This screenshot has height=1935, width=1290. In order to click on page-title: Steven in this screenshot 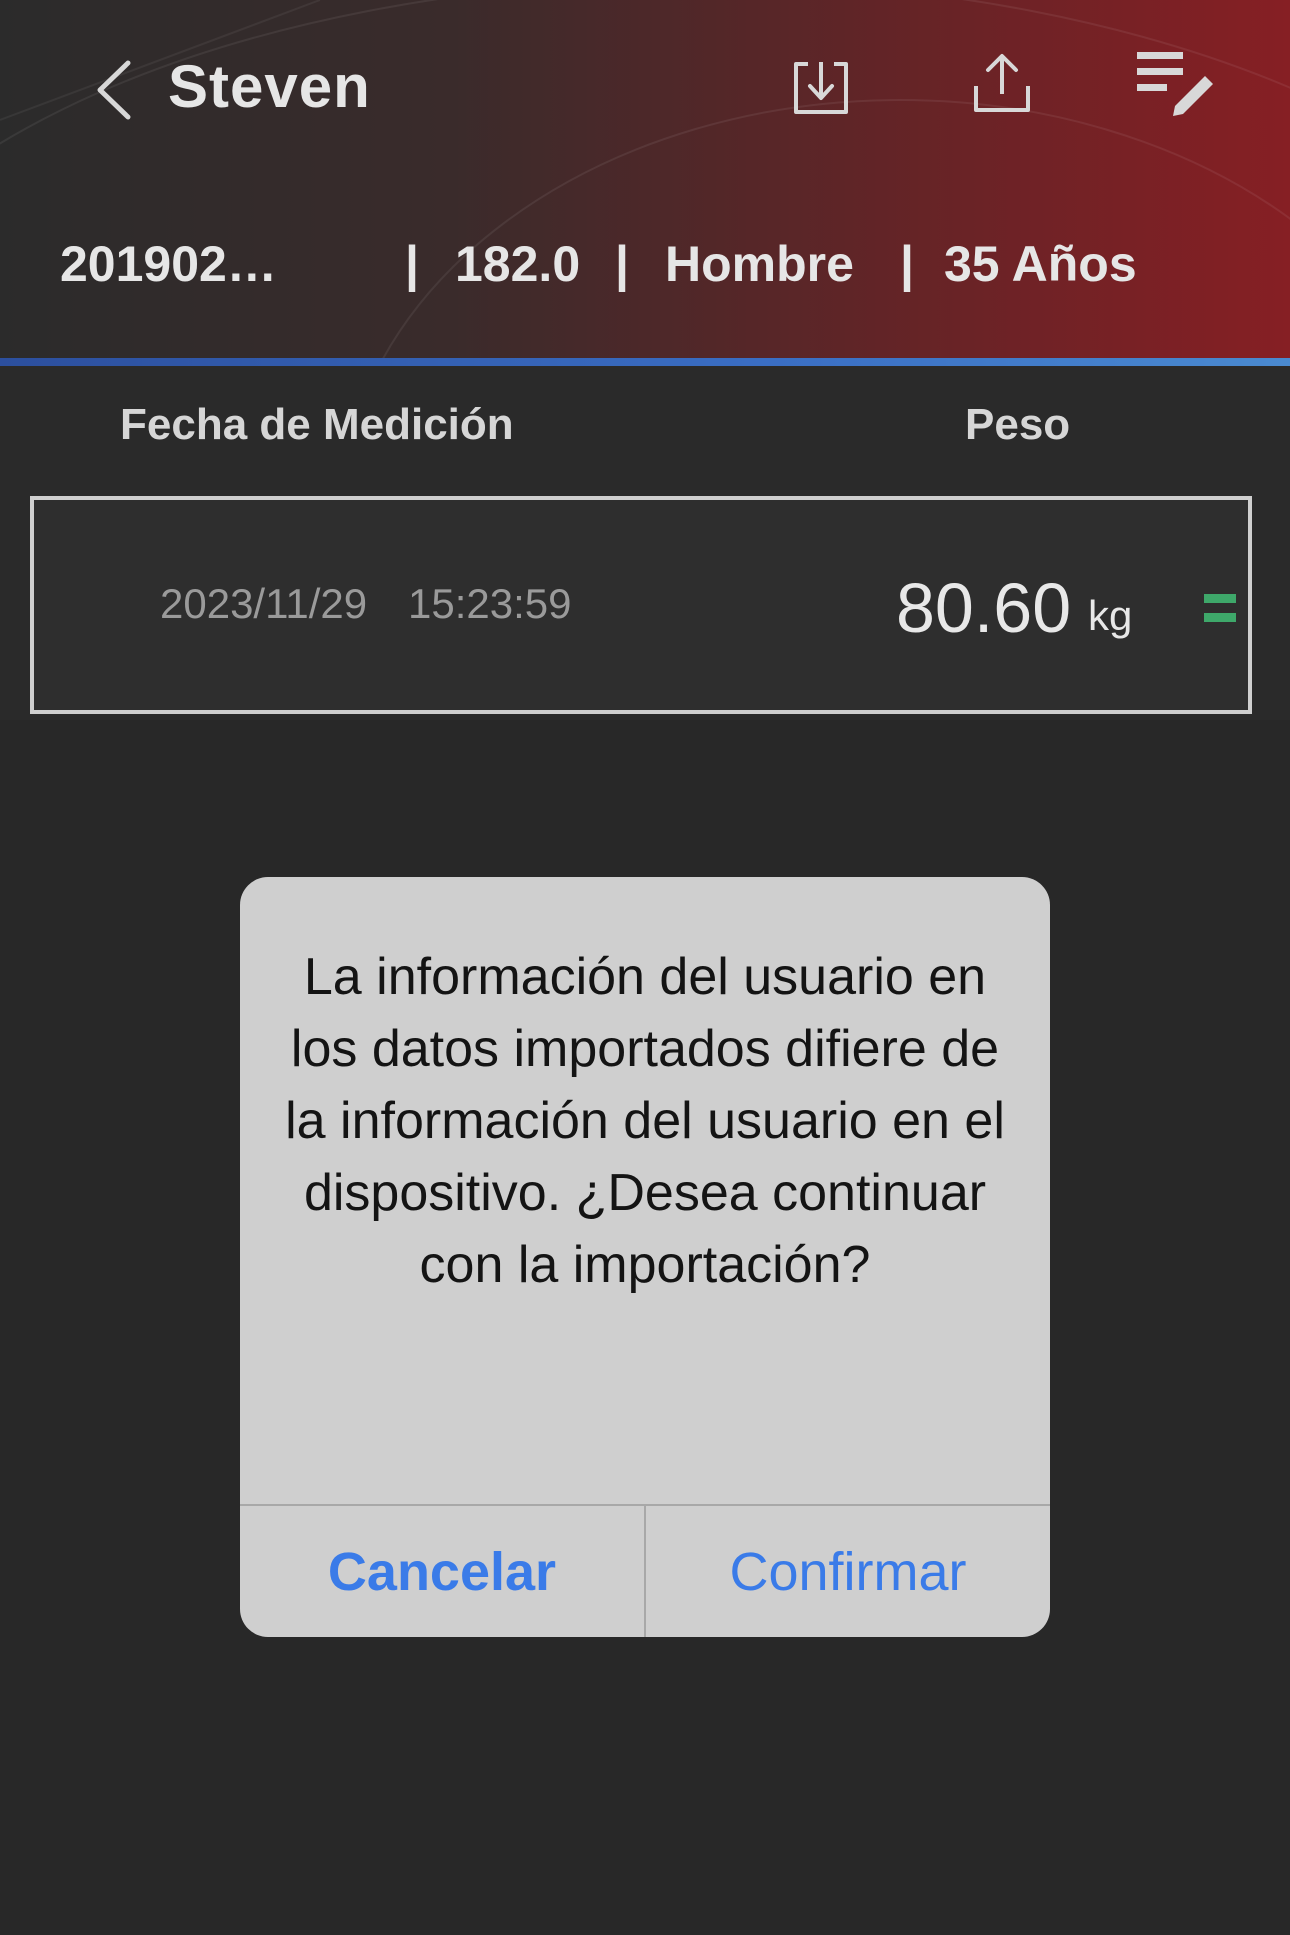, I will do `click(269, 86)`.